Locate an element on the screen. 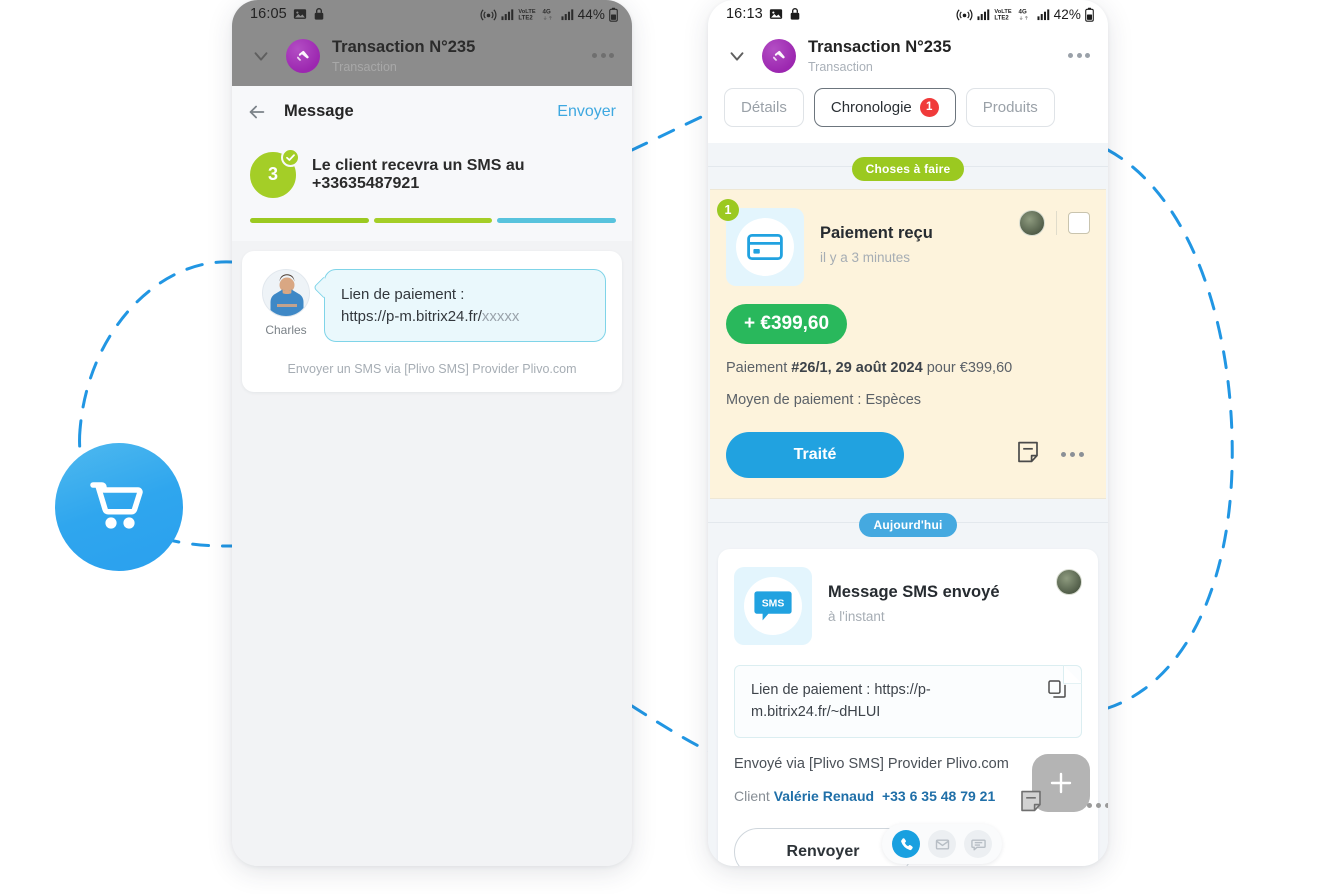  right-deal-header: Transaction N°235 Transaction is located at coordinates (908, 57).